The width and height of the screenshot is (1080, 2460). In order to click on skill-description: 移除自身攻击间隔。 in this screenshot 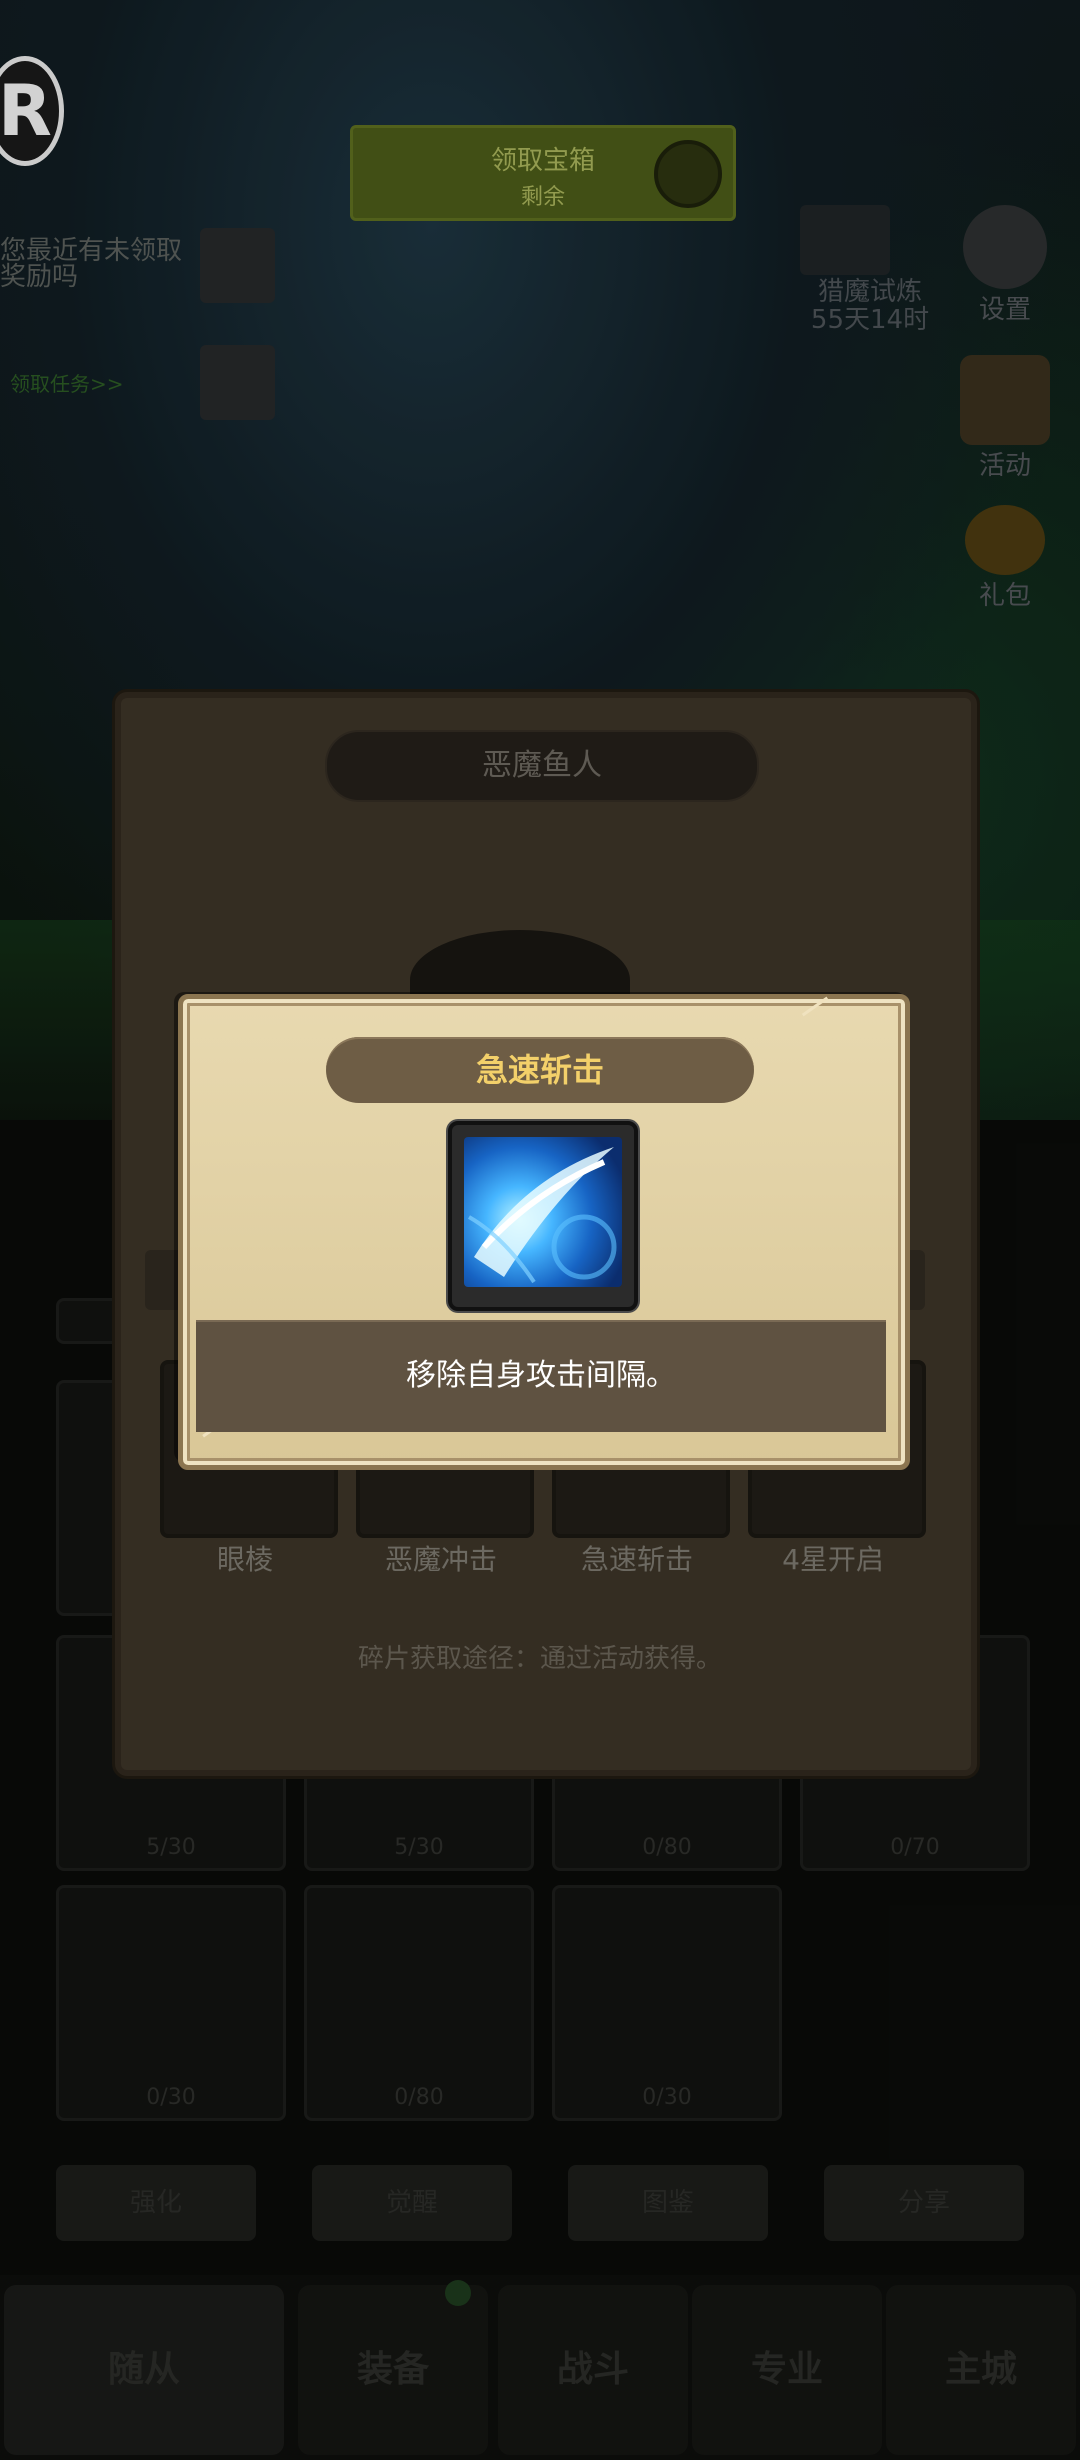, I will do `click(541, 1375)`.